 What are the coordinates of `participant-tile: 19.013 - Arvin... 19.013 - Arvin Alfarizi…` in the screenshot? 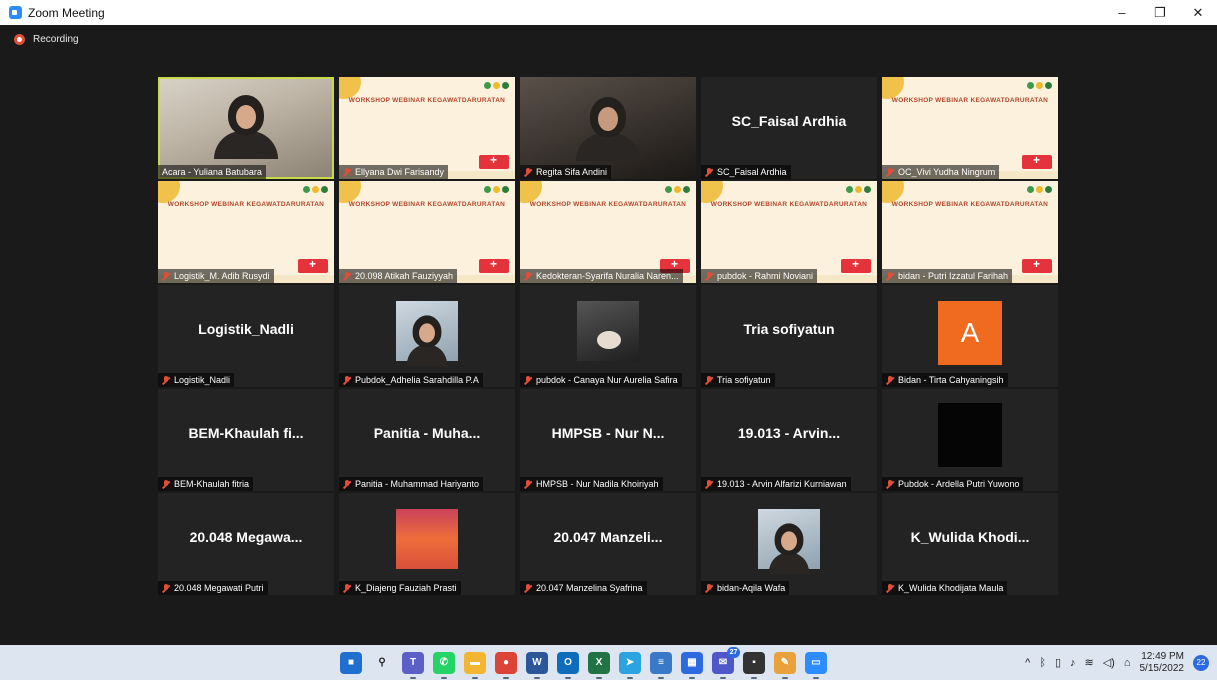 It's located at (789, 440).